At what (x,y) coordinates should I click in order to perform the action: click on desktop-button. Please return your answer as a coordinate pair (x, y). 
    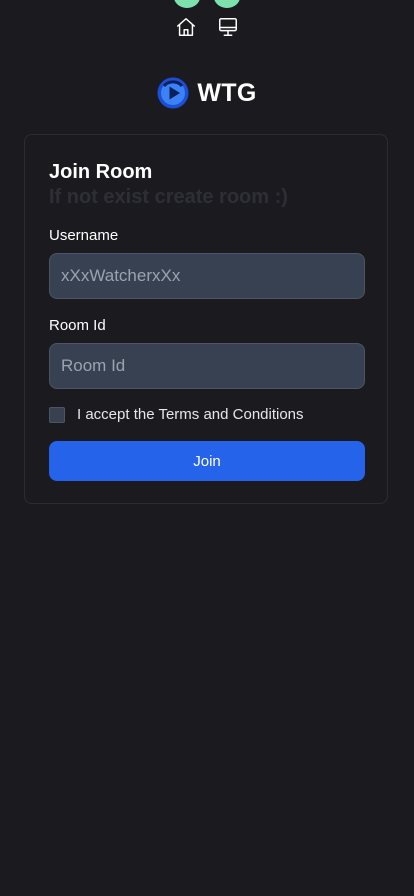
    Looking at the image, I should click on (228, 27).